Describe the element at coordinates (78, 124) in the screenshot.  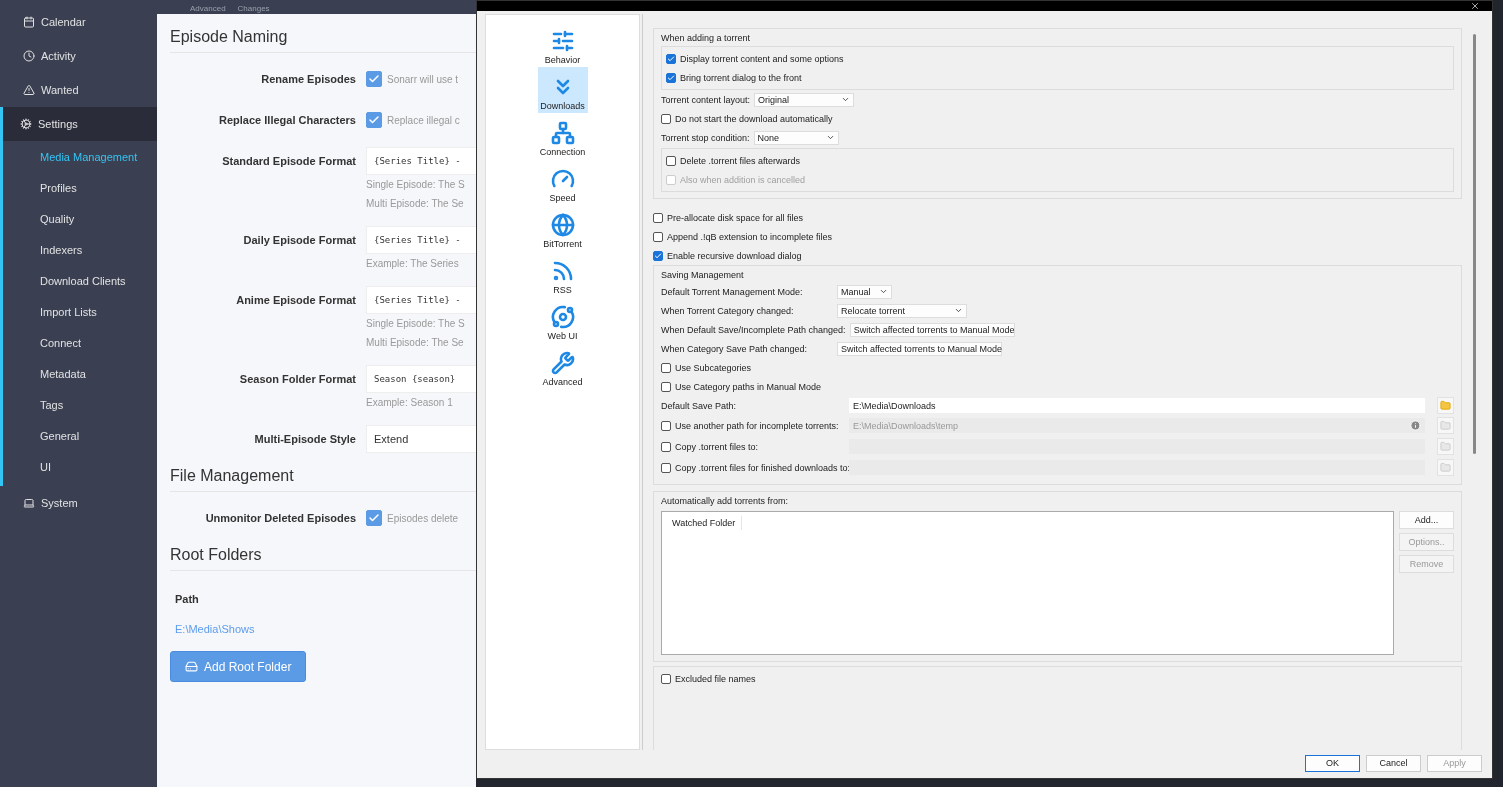
I see `nav-item: Settings` at that location.